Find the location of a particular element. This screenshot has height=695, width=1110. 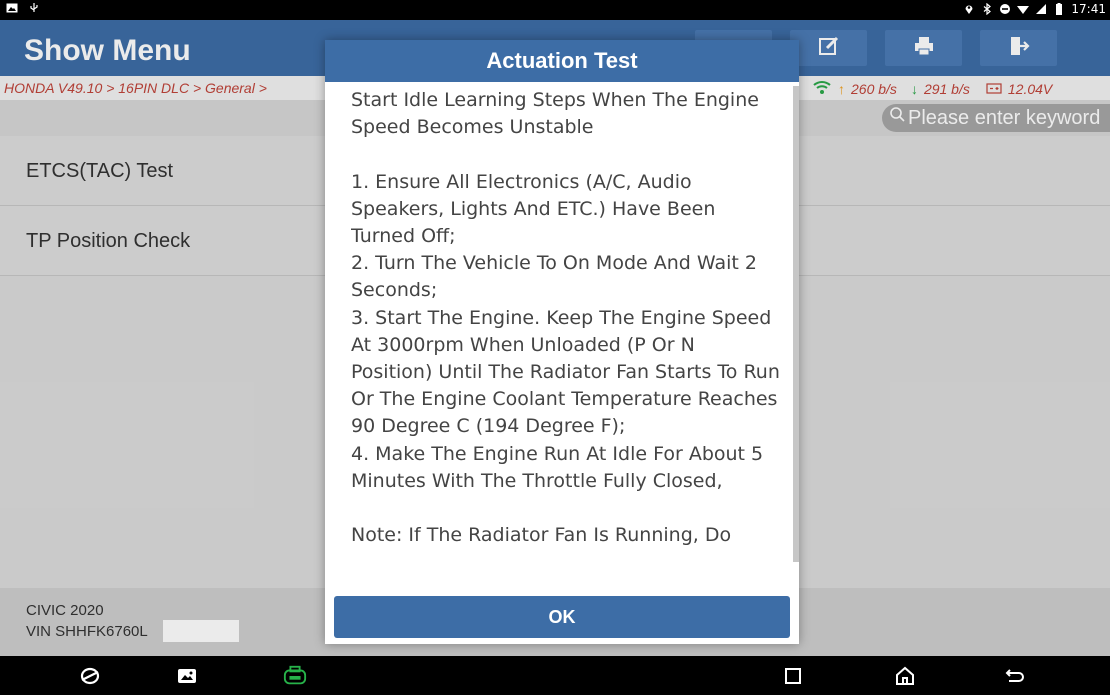

dnd-icon is located at coordinates (1005, 9).